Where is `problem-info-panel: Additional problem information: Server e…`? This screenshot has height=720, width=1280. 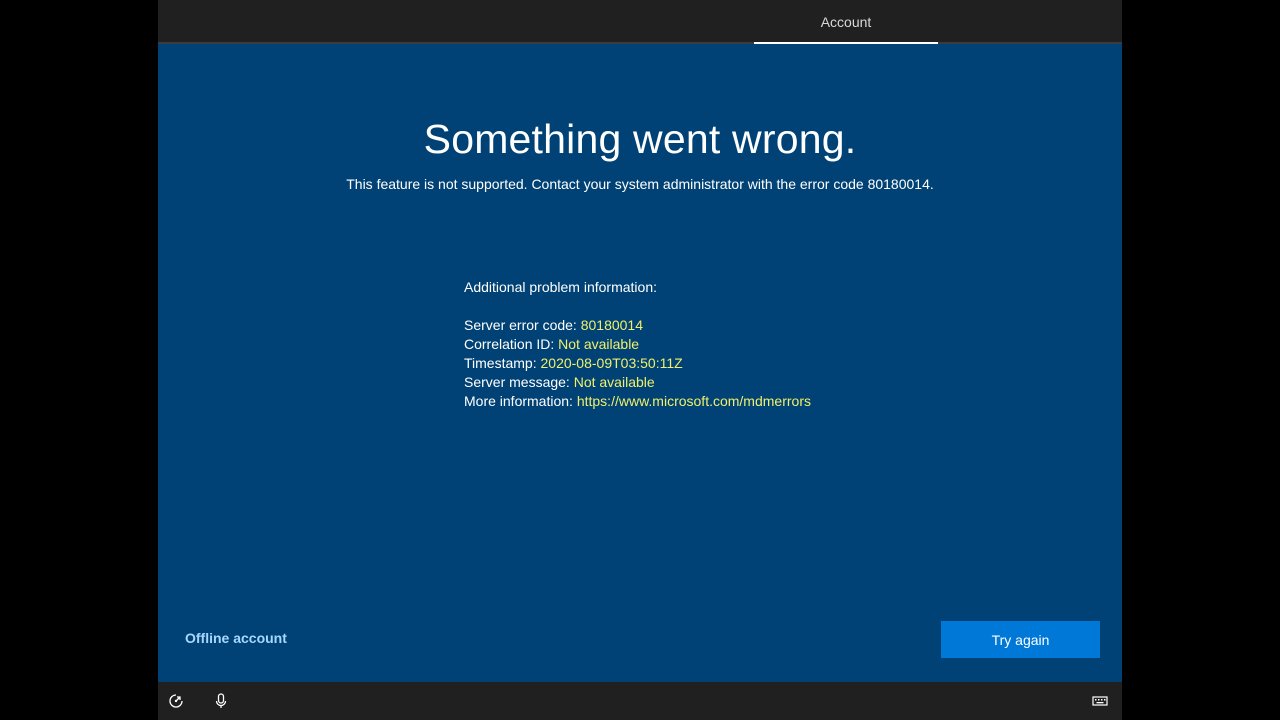 problem-info-panel: Additional problem information: Server e… is located at coordinates (637, 344).